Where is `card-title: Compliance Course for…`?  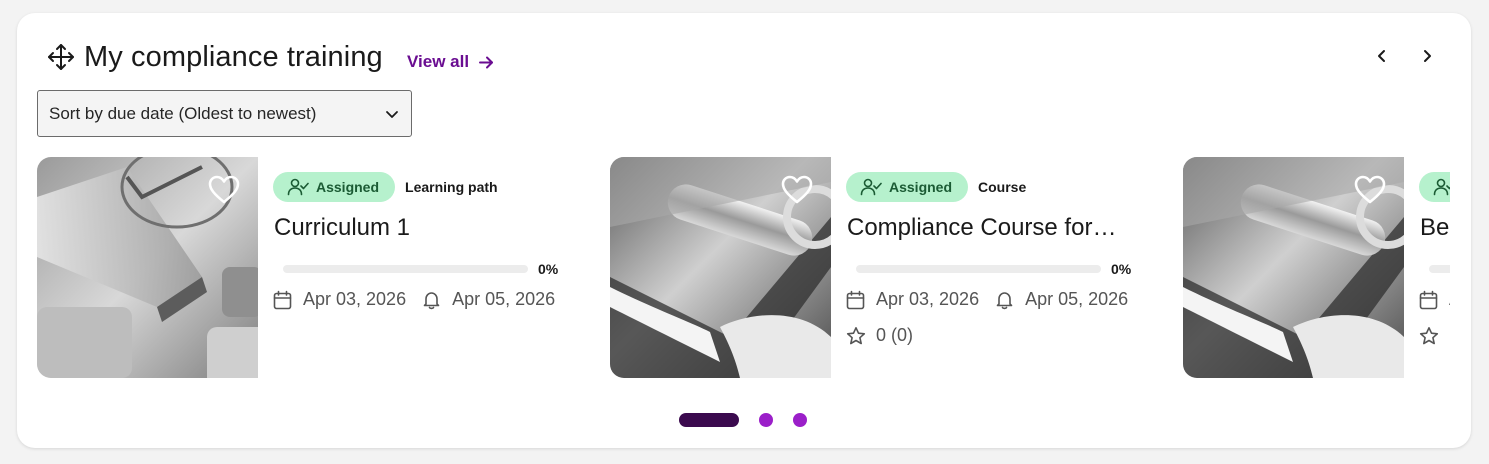 card-title: Compliance Course for… is located at coordinates (997, 228).